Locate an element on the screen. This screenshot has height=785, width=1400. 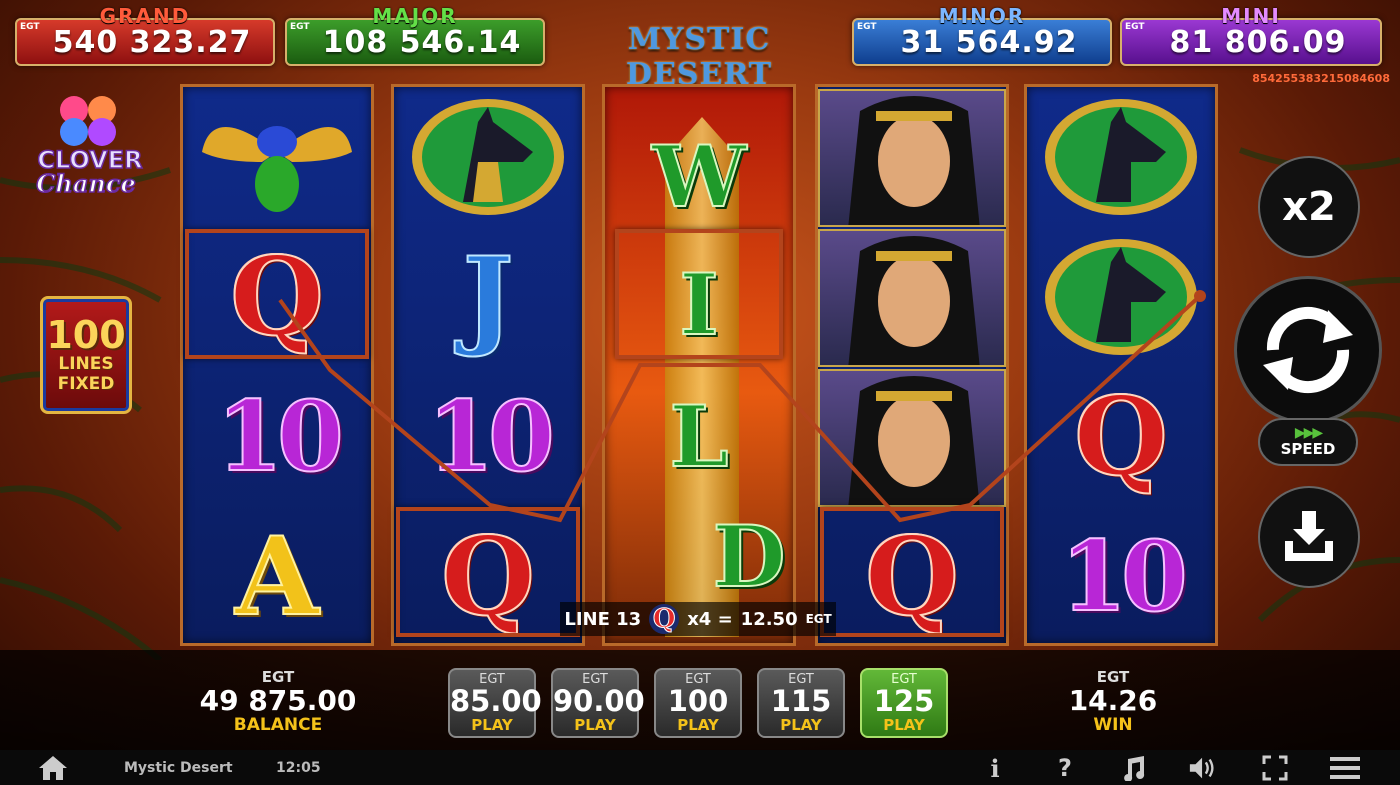
fixed-label: FIXED is located at coordinates (86, 384).